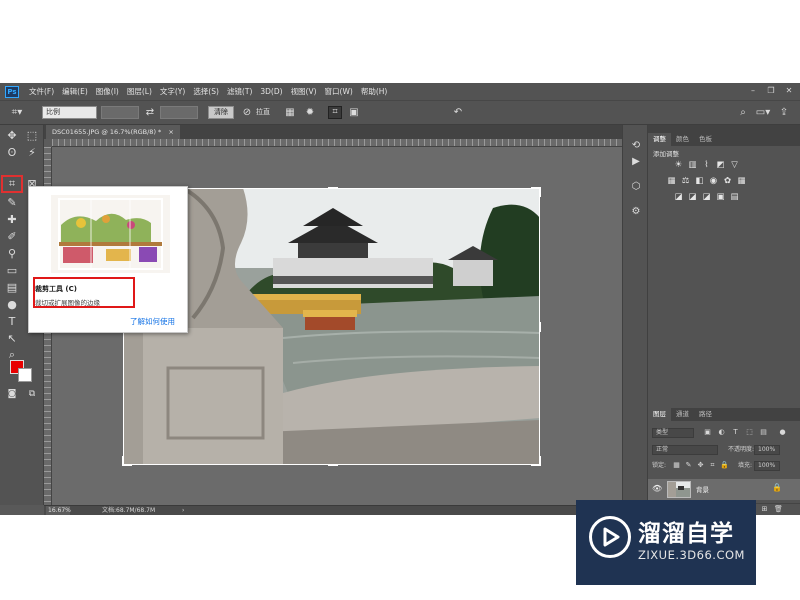  I want to click on menu-image: 图像(I), so click(107, 91).